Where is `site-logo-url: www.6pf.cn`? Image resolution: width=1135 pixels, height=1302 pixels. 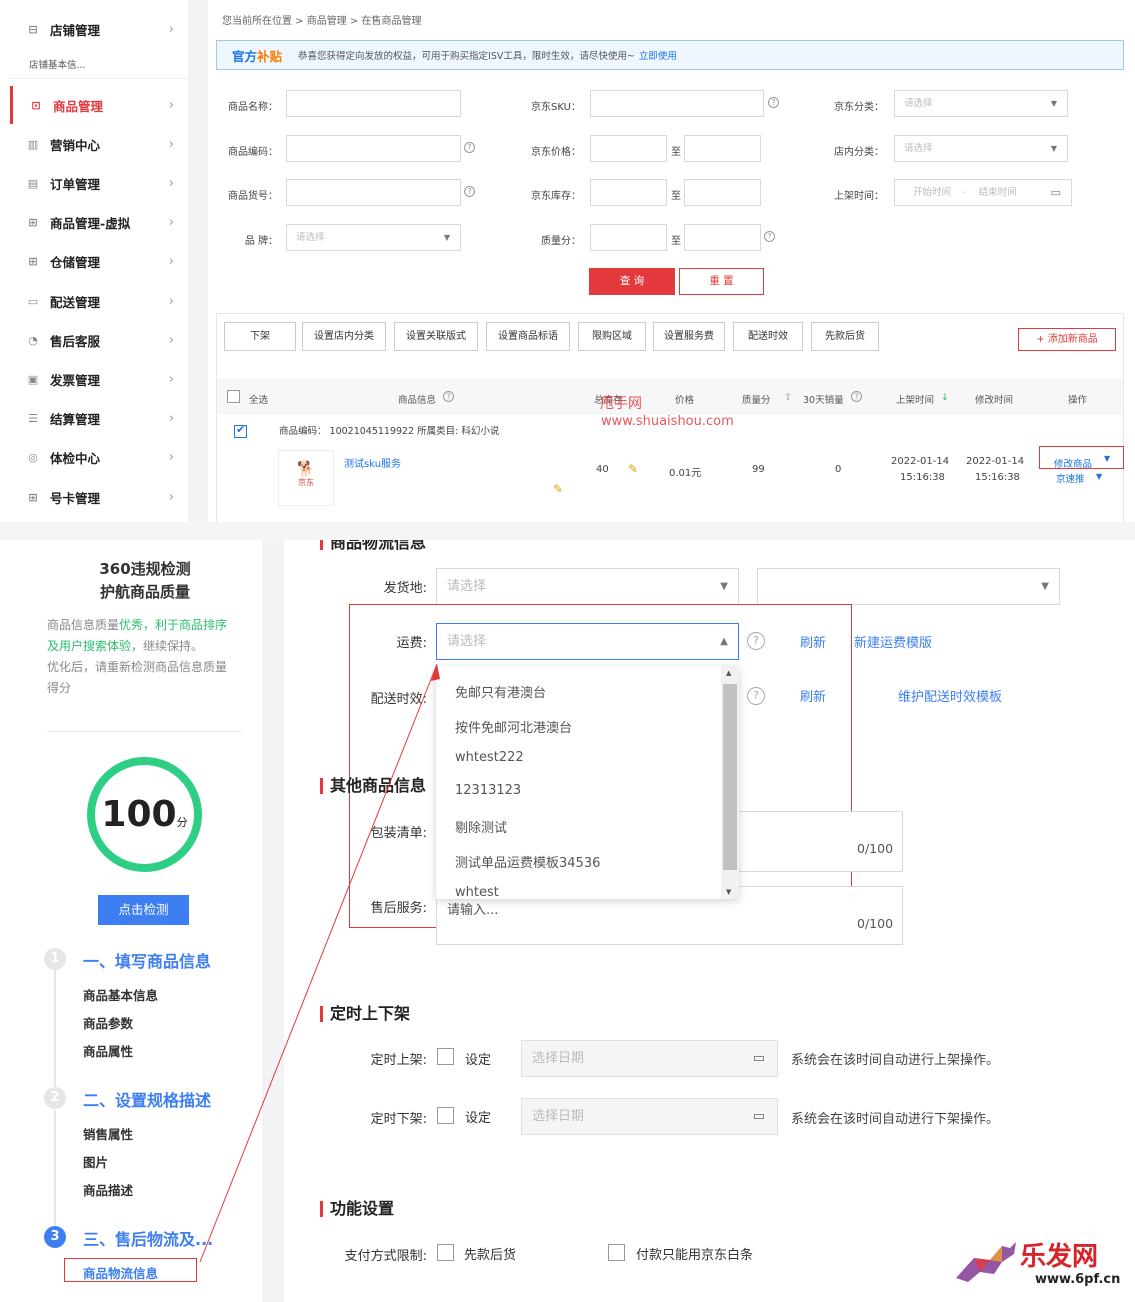
site-logo-url: www.6pf.cn is located at coordinates (1078, 1279).